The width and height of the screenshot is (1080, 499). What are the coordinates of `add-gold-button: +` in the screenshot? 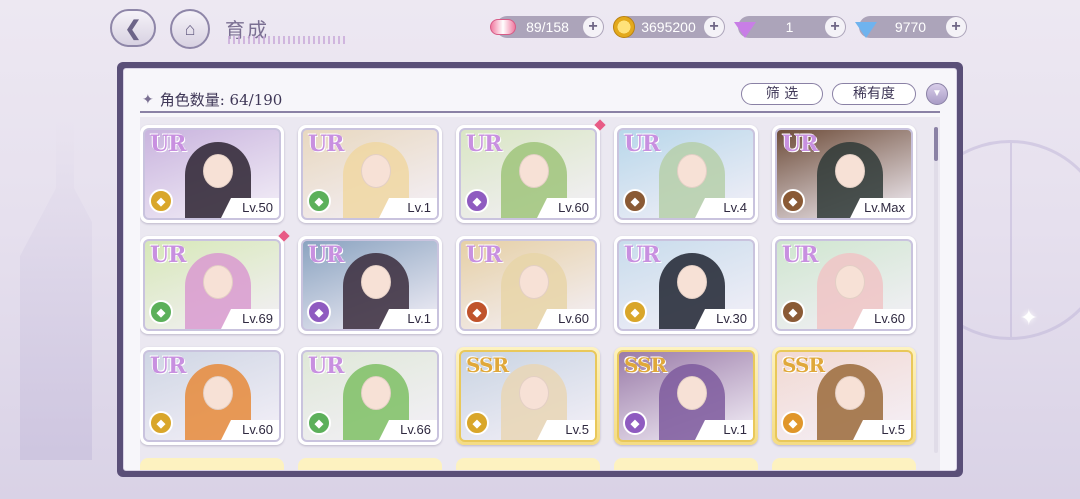 It's located at (714, 27).